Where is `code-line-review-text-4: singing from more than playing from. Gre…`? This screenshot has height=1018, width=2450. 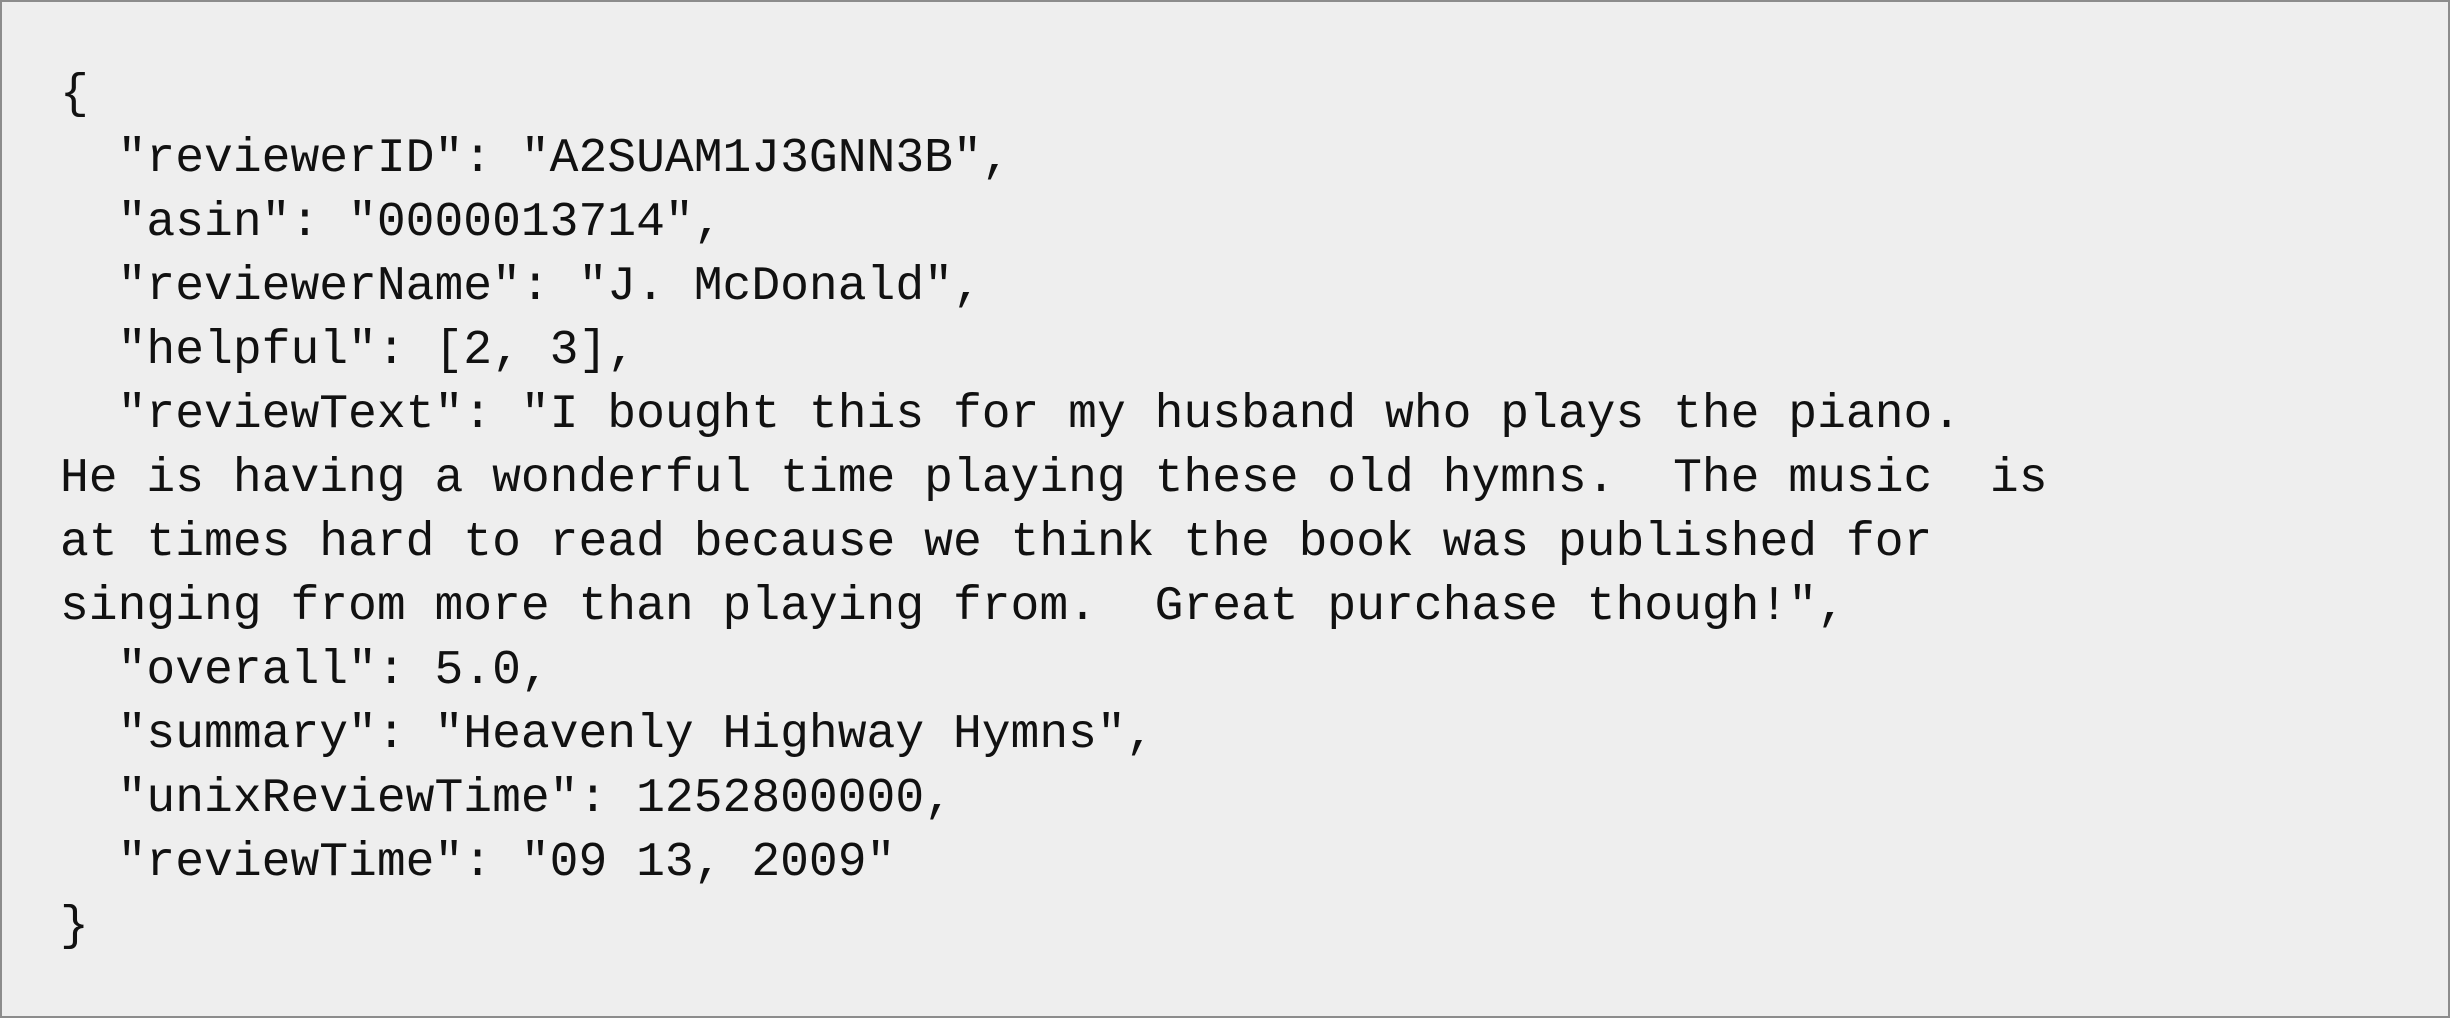
code-line-review-text-4: singing from more than playing from. Gre… is located at coordinates (953, 607).